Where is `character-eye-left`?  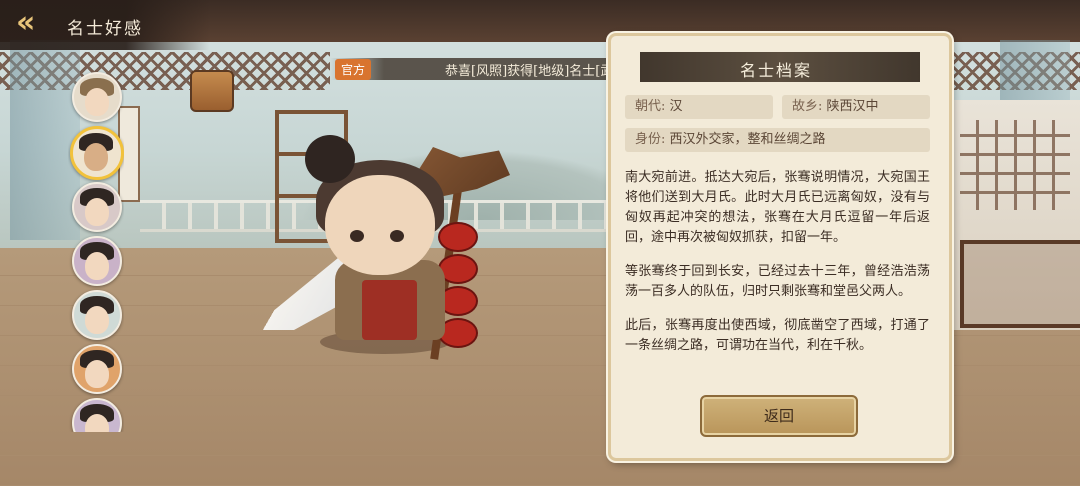
character-eye-left is located at coordinates (357, 236).